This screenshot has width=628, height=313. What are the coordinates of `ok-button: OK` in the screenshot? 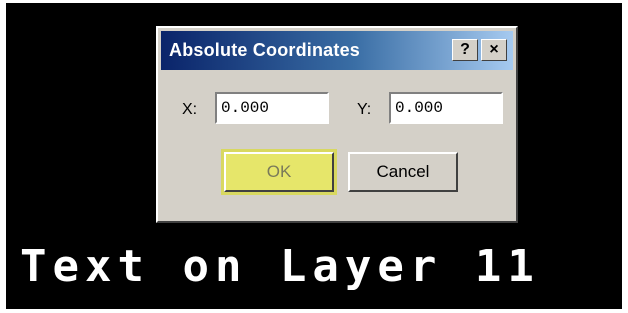 It's located at (279, 172).